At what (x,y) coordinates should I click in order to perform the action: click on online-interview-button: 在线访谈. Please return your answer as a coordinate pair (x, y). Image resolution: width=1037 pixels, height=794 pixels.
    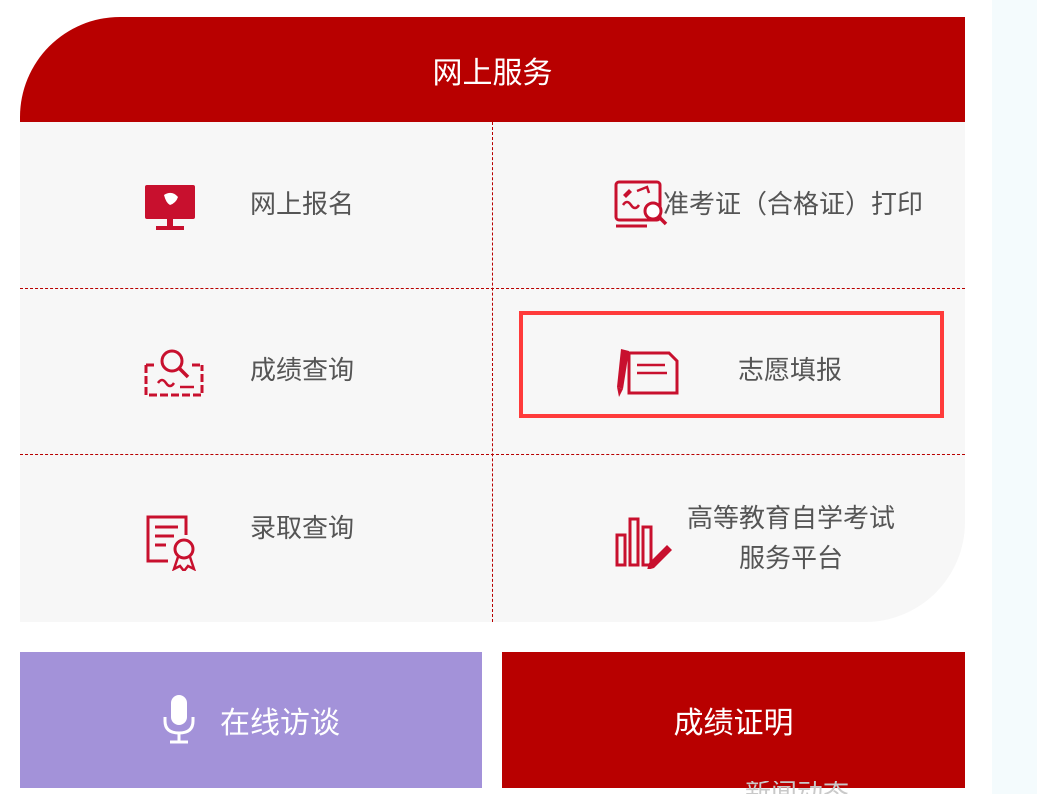
    Looking at the image, I should click on (251, 720).